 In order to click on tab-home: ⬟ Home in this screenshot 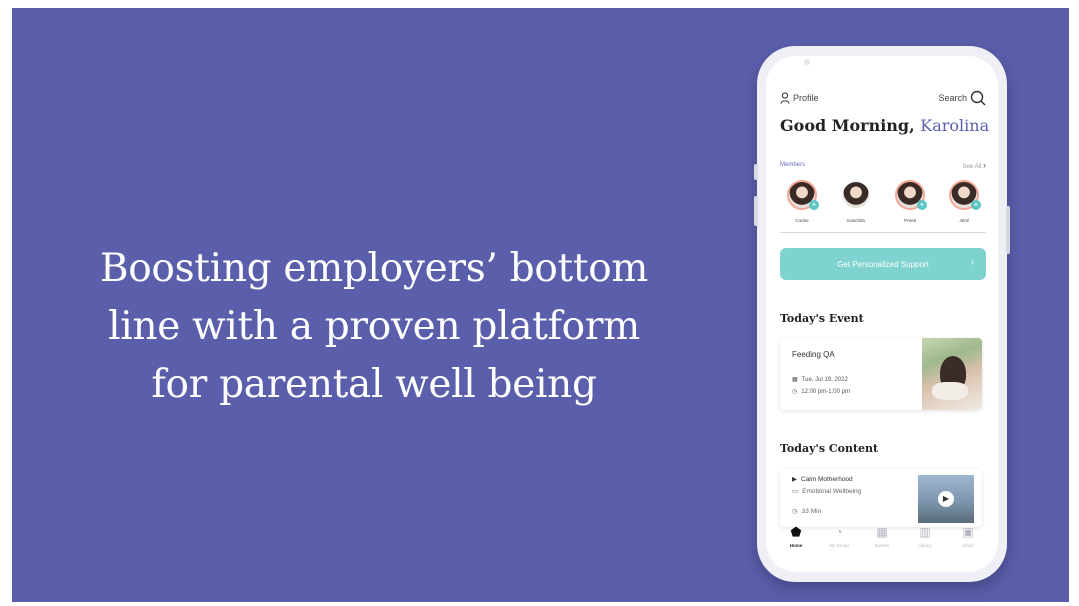, I will do `click(796, 544)`.